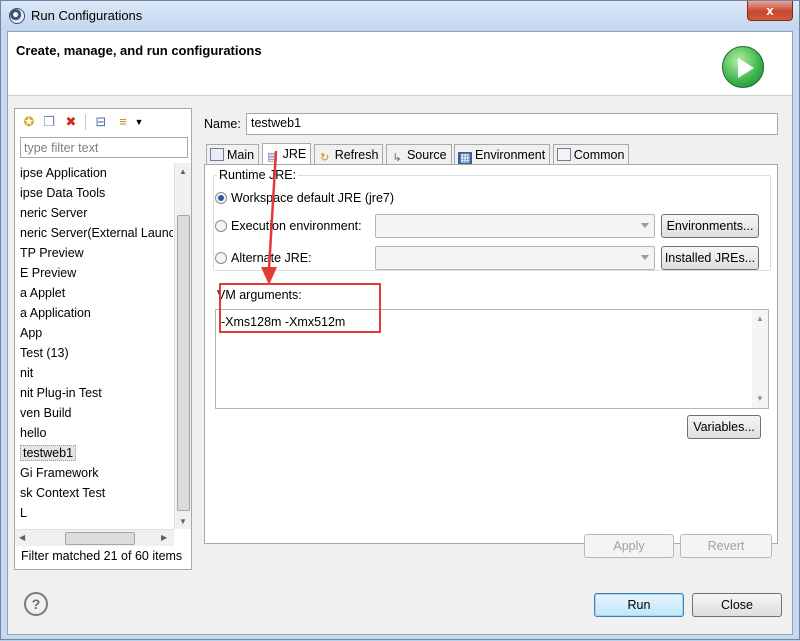 The image size is (800, 641). I want to click on filter-input, so click(104, 147).